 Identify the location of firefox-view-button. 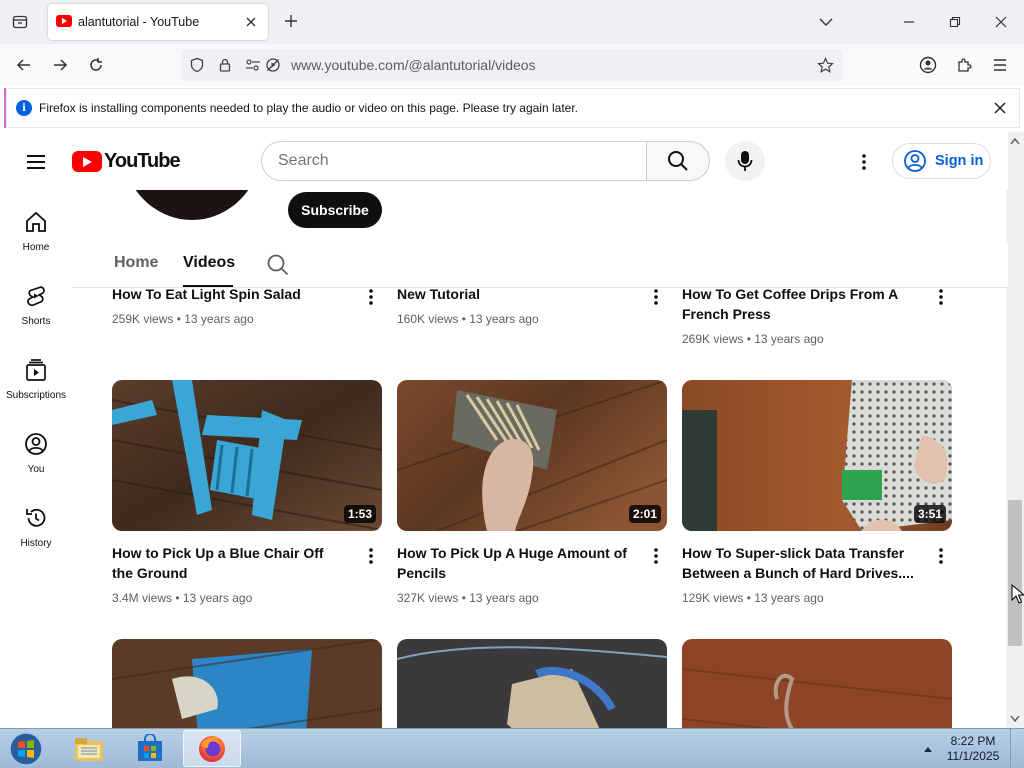
(20, 22).